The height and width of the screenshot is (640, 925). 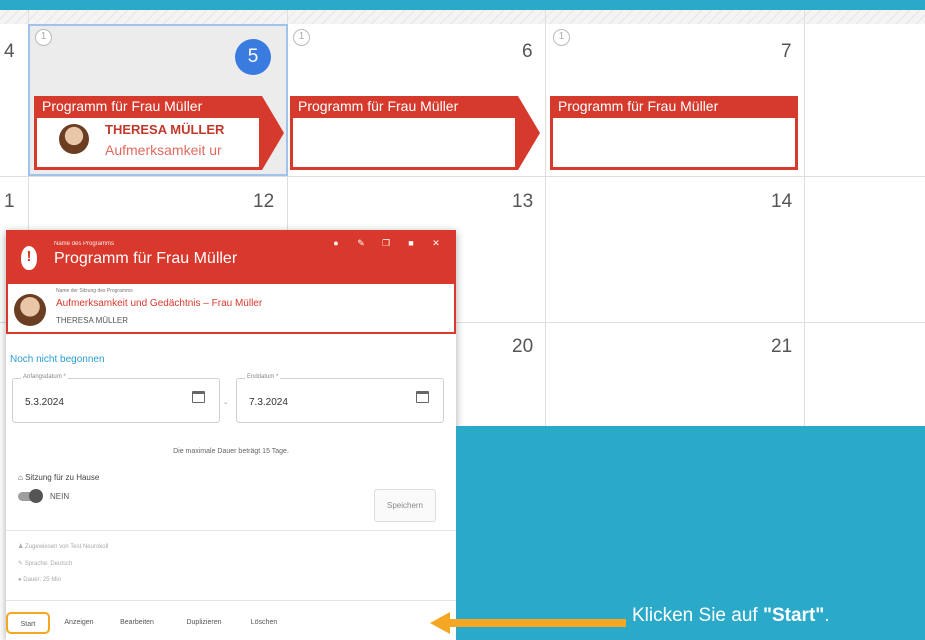 What do you see at coordinates (253, 57) in the screenshot?
I see `today-badge: 5` at bounding box center [253, 57].